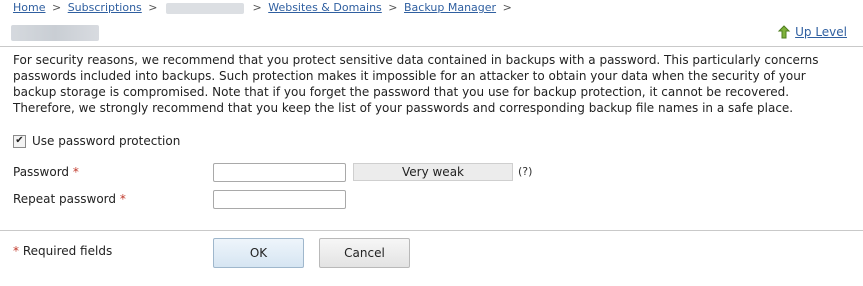 The width and height of the screenshot is (863, 286). Describe the element at coordinates (450, 7) in the screenshot. I see `breadcrumb-backup-manager-link: Backup Manager` at that location.